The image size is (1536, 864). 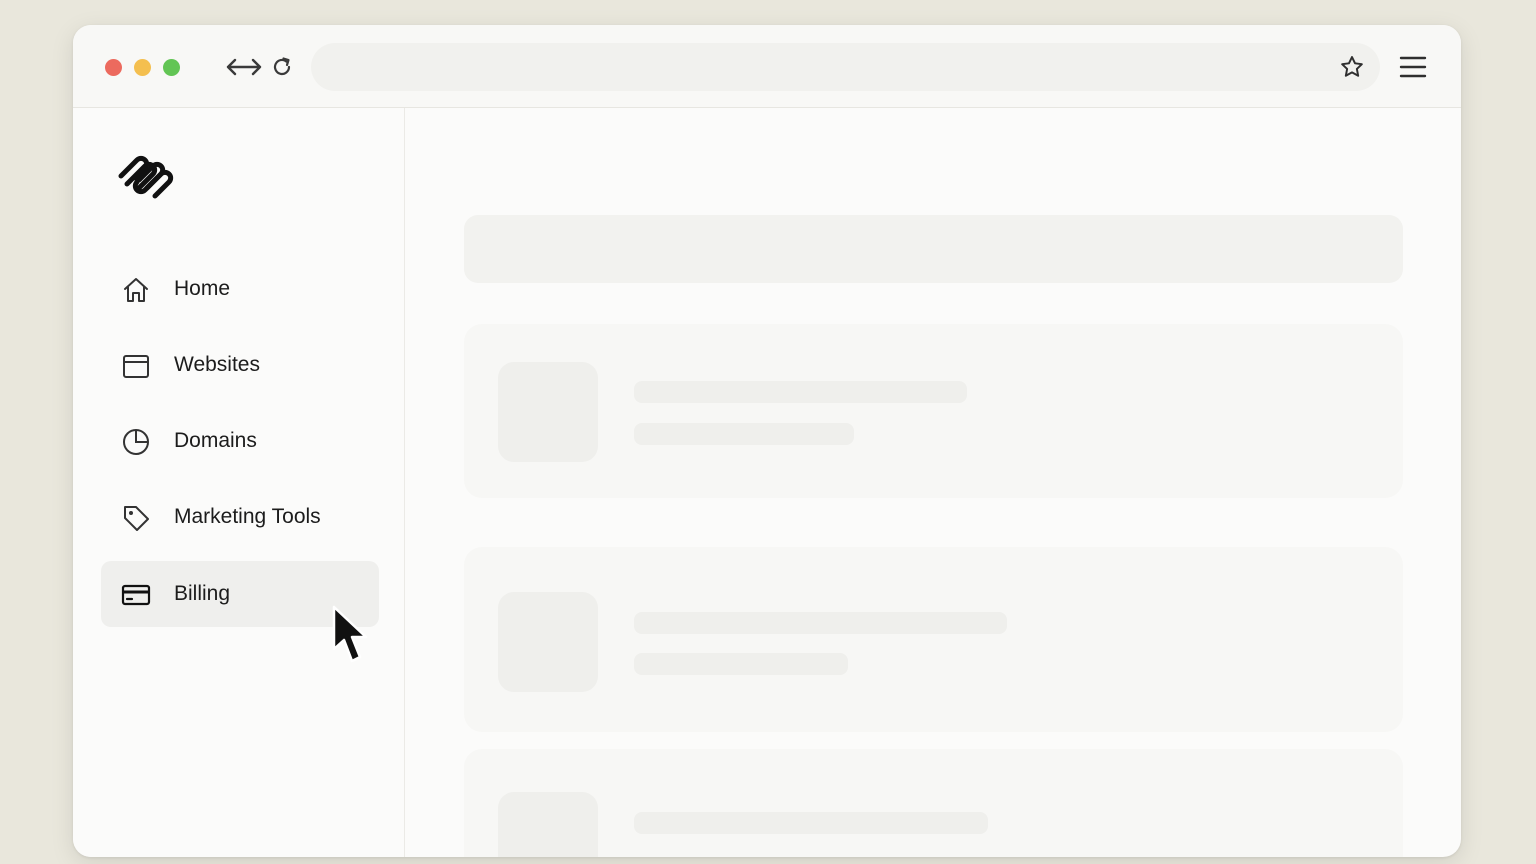 I want to click on minimize-window-button, so click(x=142, y=67).